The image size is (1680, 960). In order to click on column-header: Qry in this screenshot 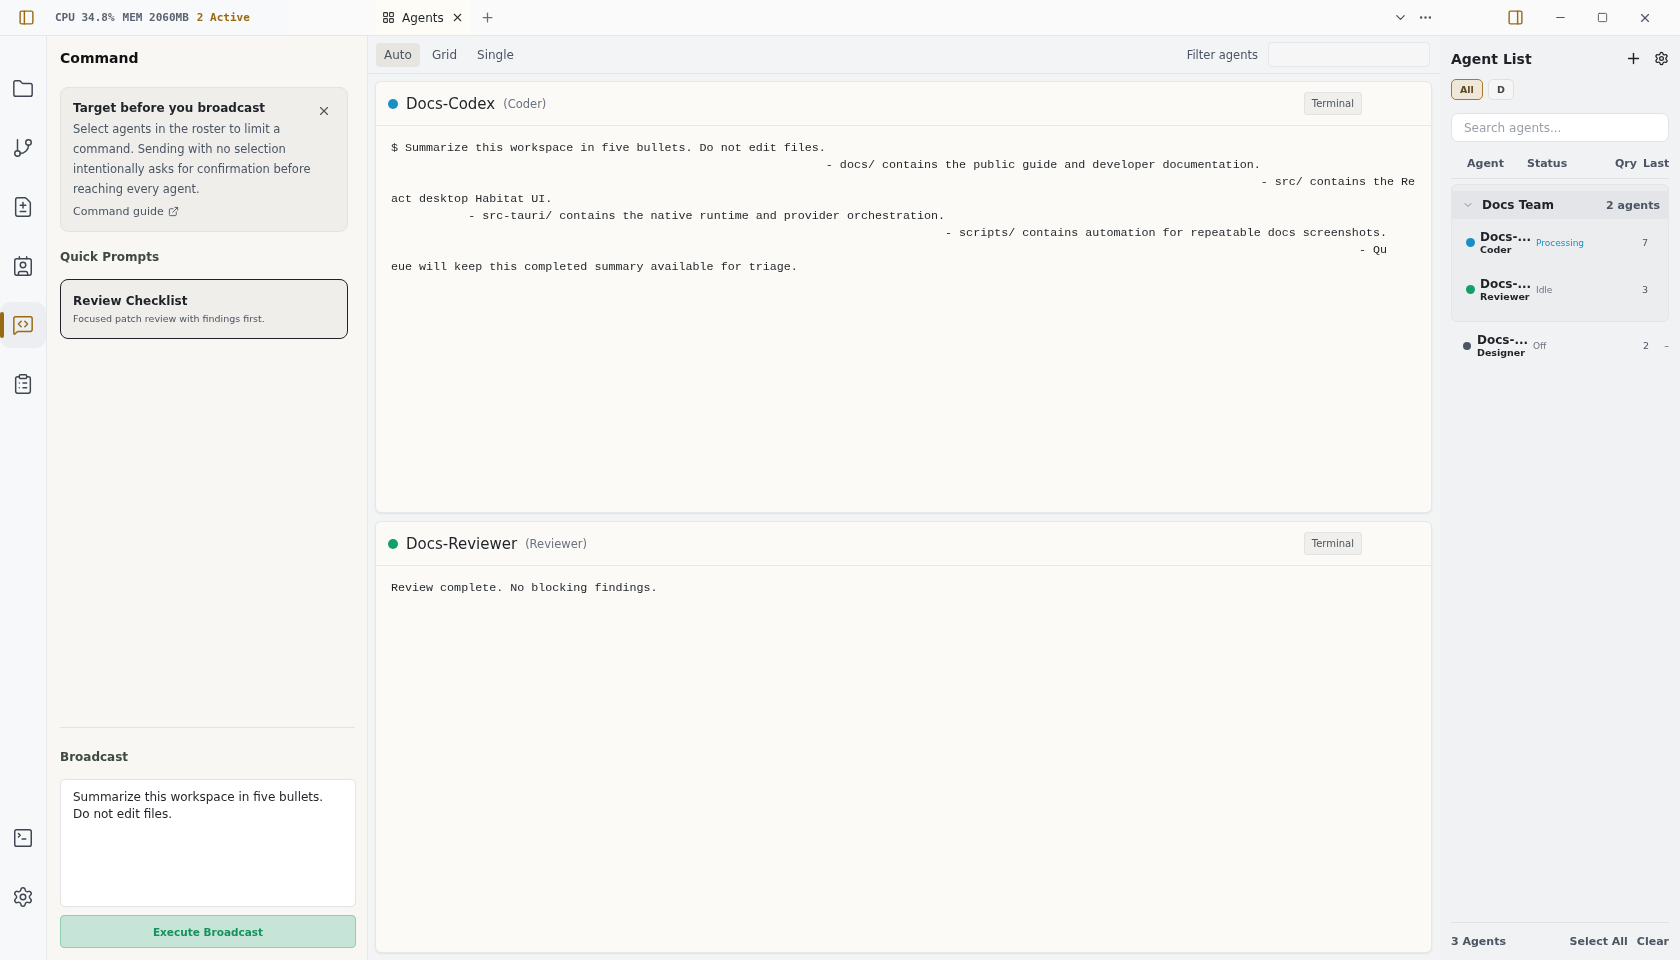, I will do `click(1626, 163)`.